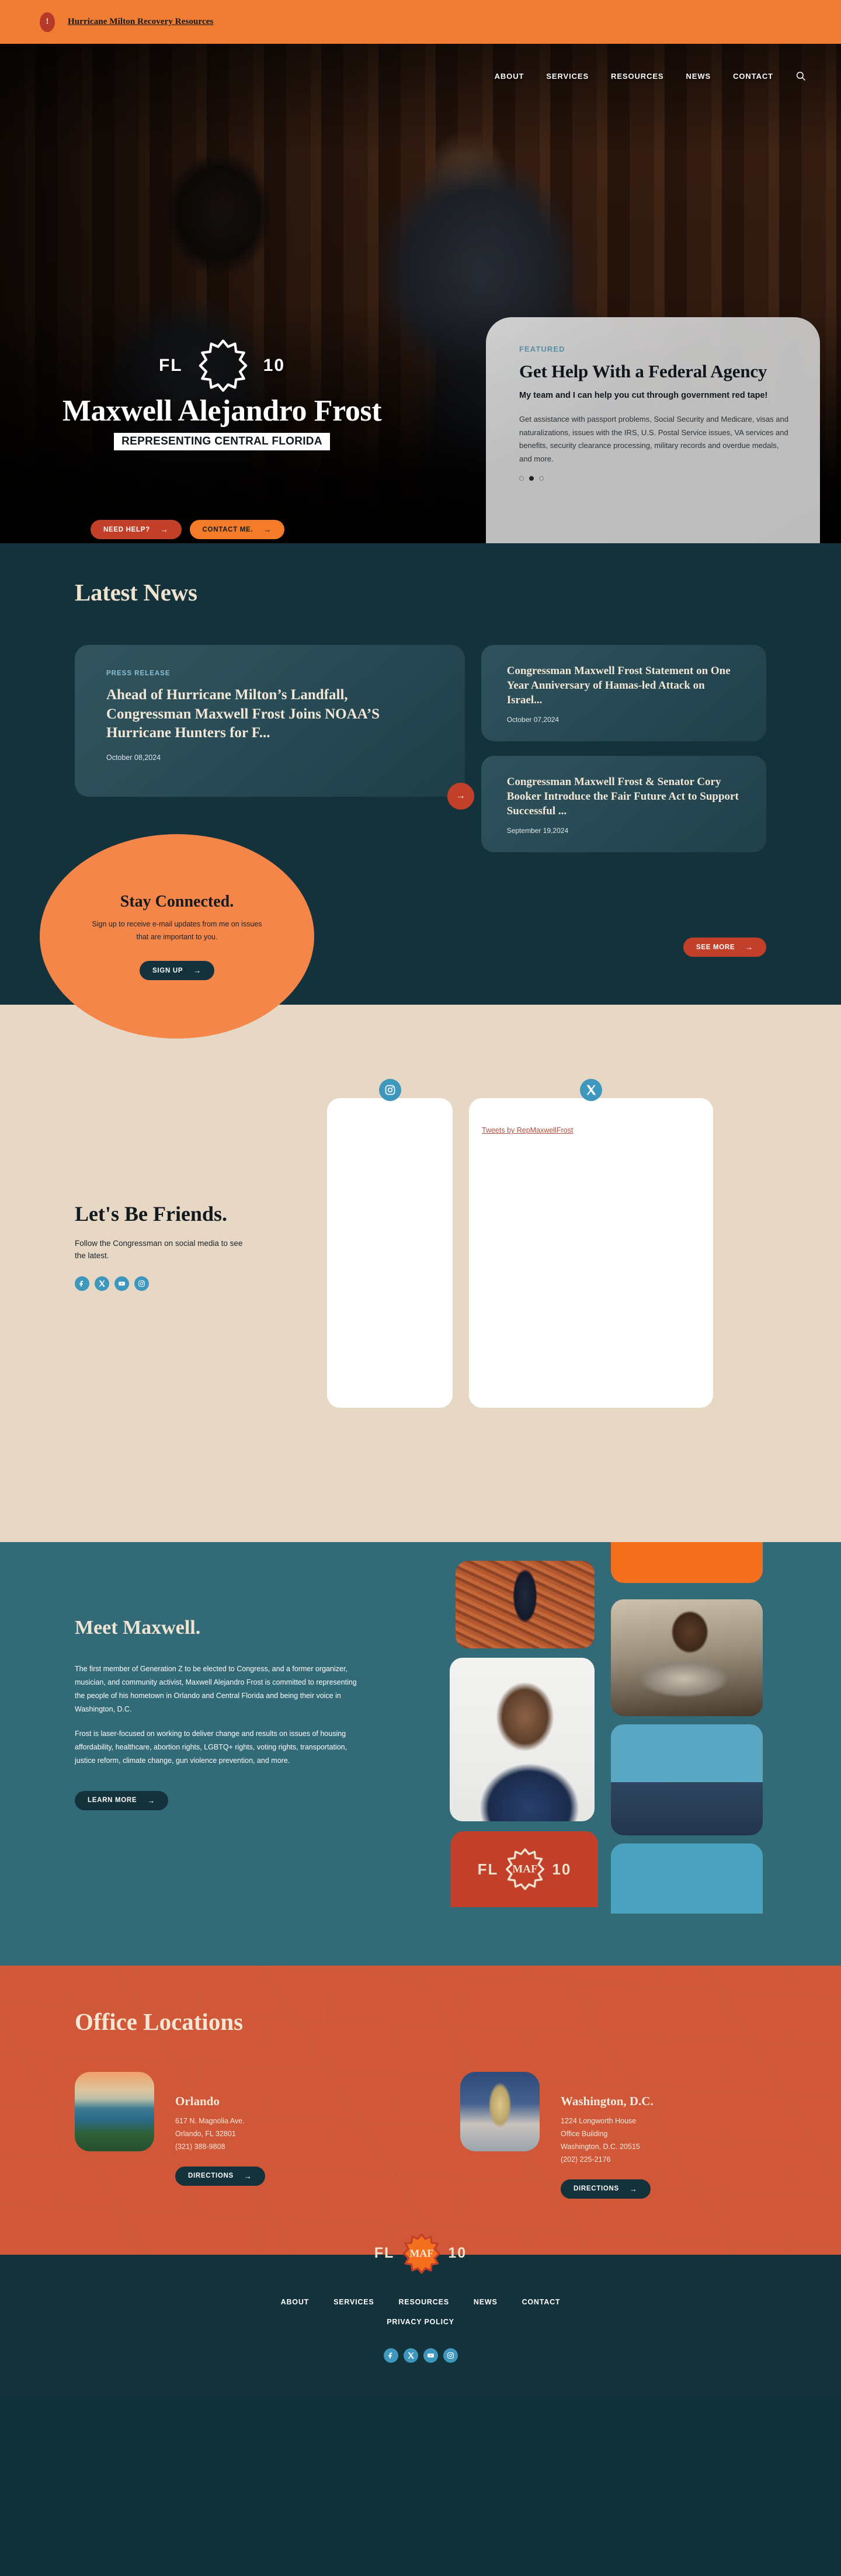 The image size is (841, 2576). What do you see at coordinates (424, 2302) in the screenshot?
I see `footer-nav-resources: RESOURCES` at bounding box center [424, 2302].